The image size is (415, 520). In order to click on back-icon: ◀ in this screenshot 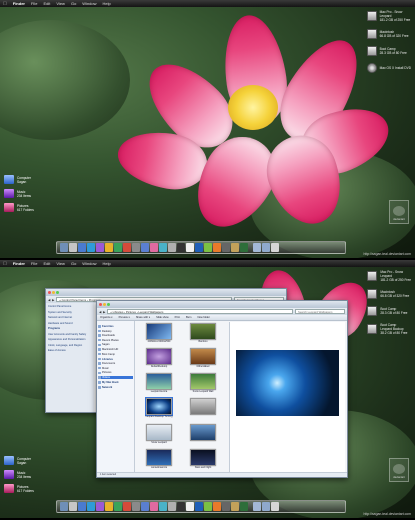, I will do `click(49, 300)`.